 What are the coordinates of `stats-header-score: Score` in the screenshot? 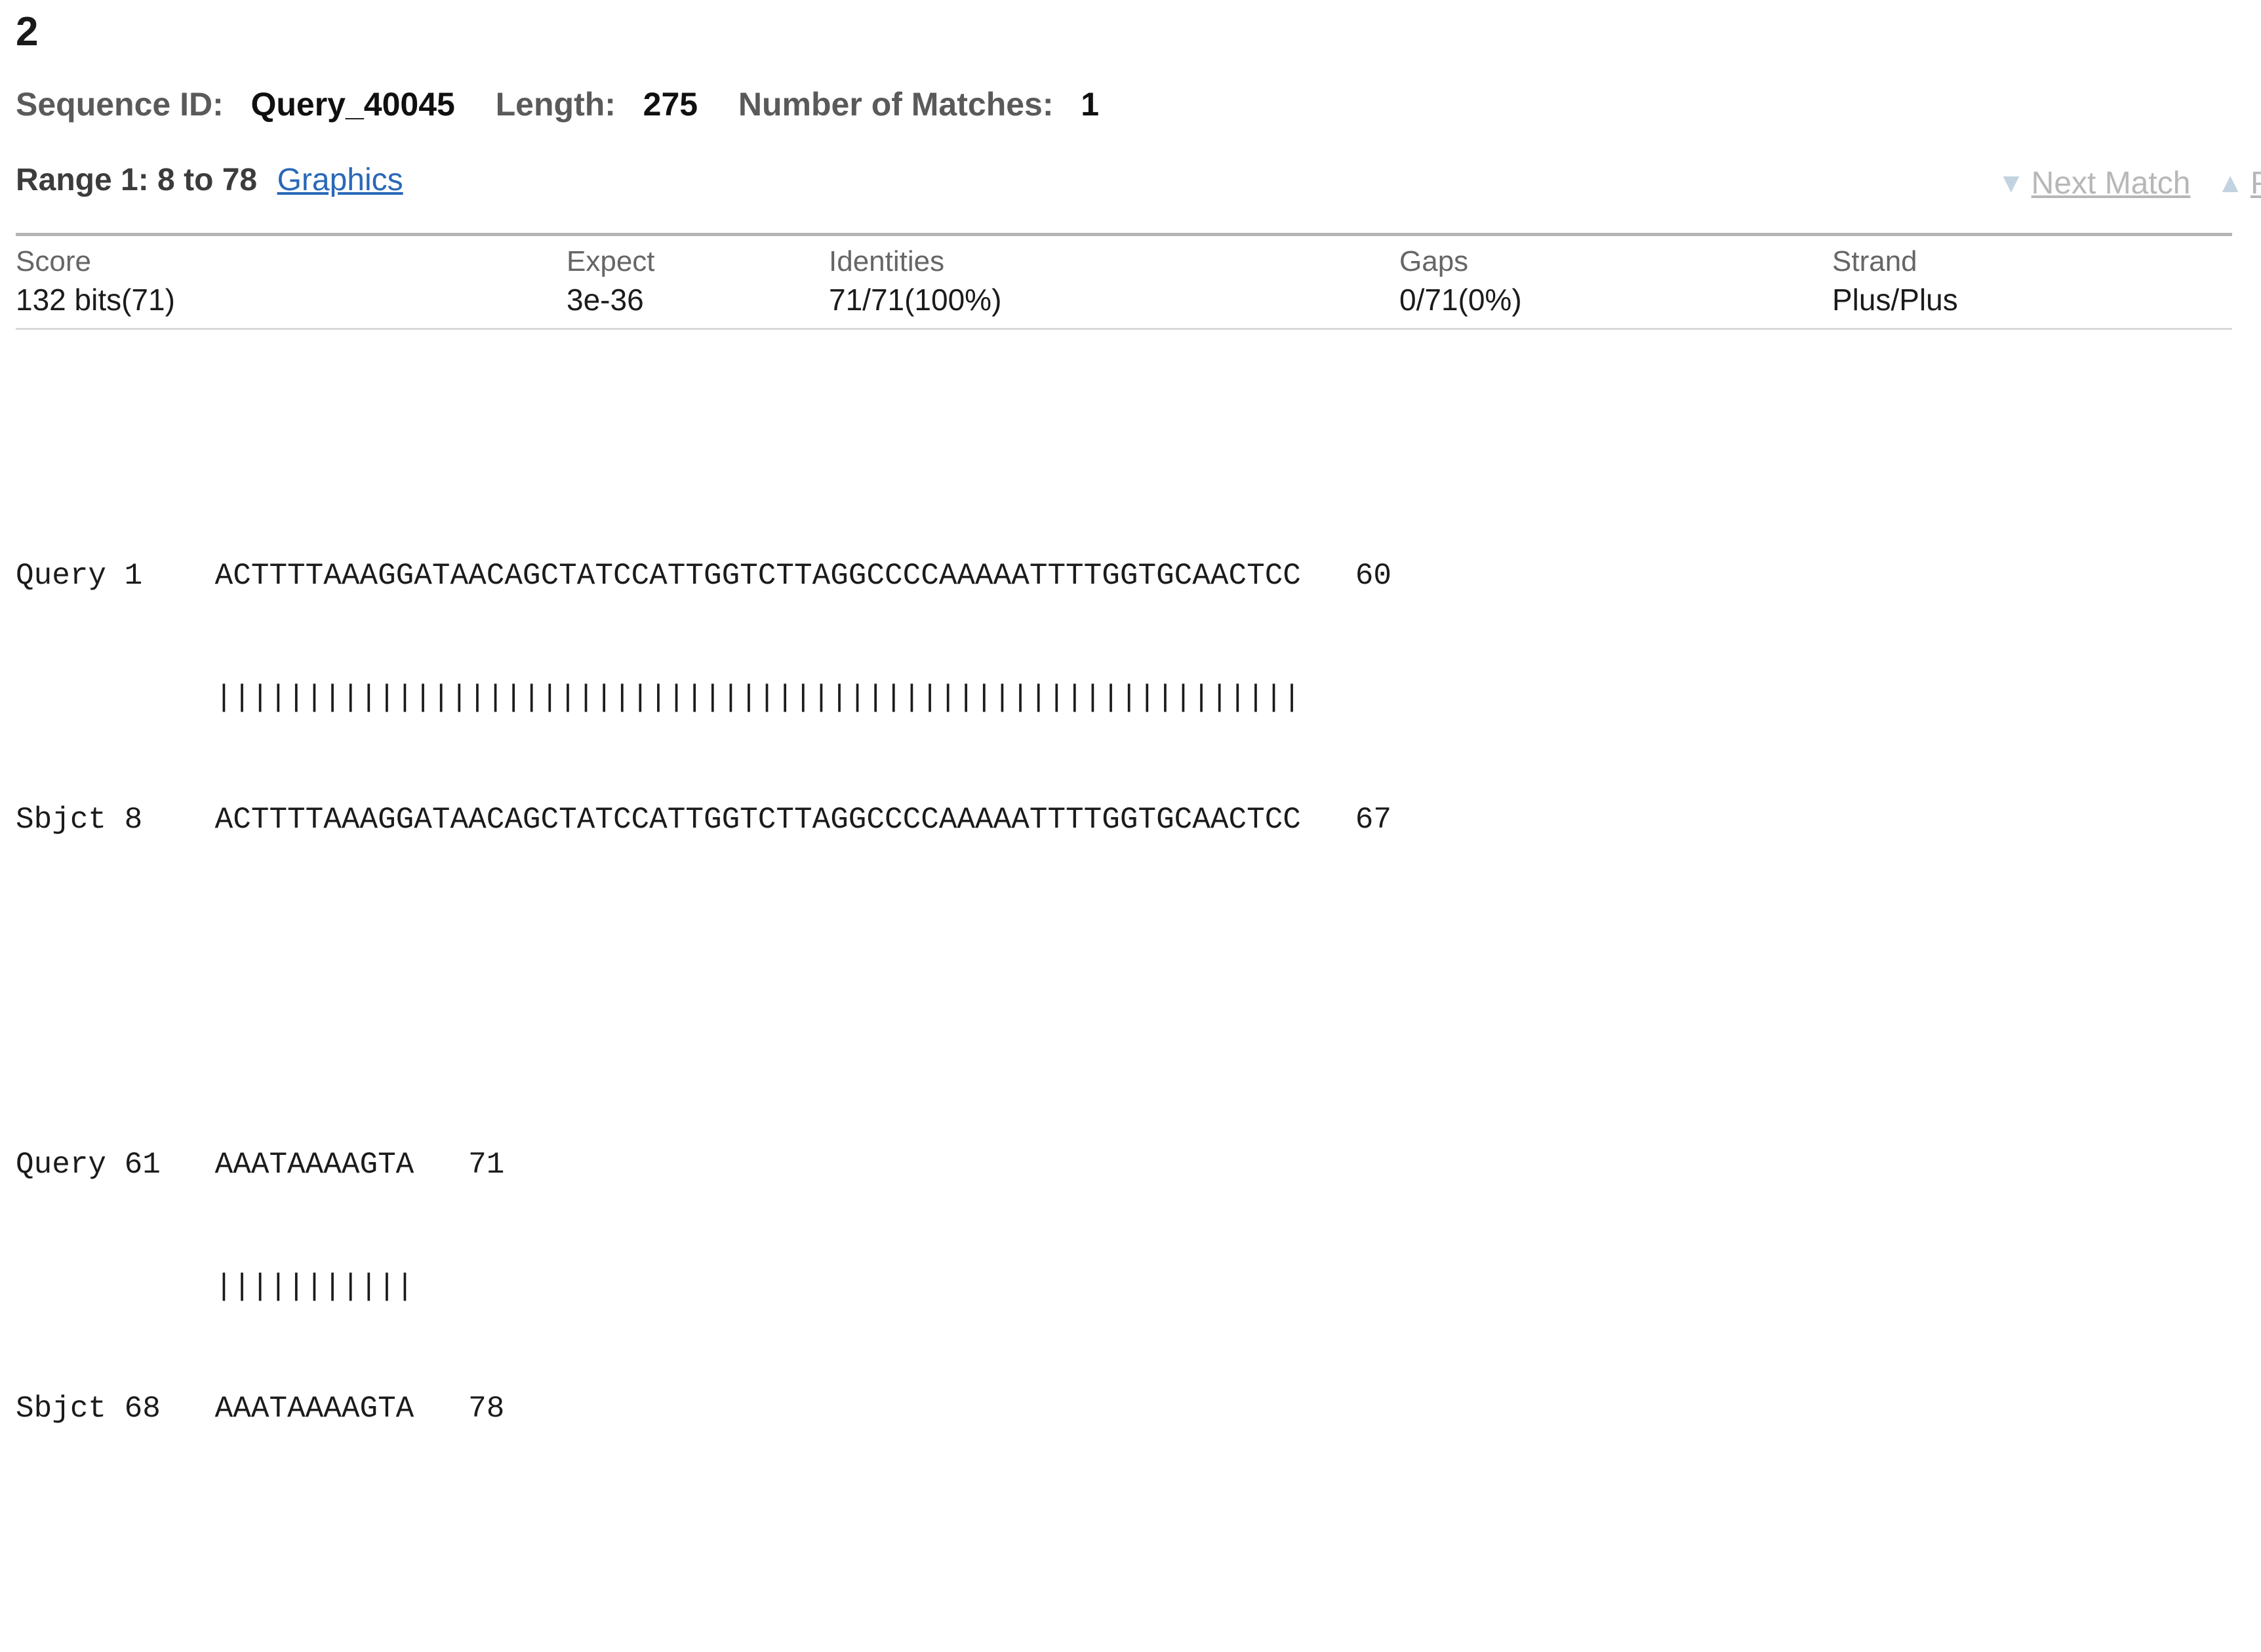 It's located at (53, 261).